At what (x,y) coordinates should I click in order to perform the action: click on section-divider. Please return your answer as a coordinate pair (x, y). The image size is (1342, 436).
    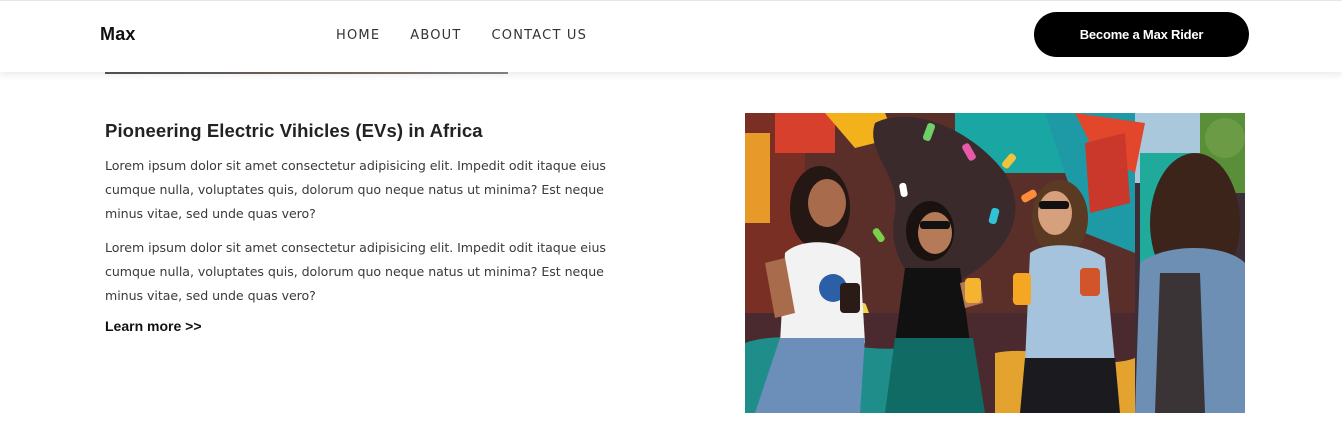
    Looking at the image, I should click on (306, 73).